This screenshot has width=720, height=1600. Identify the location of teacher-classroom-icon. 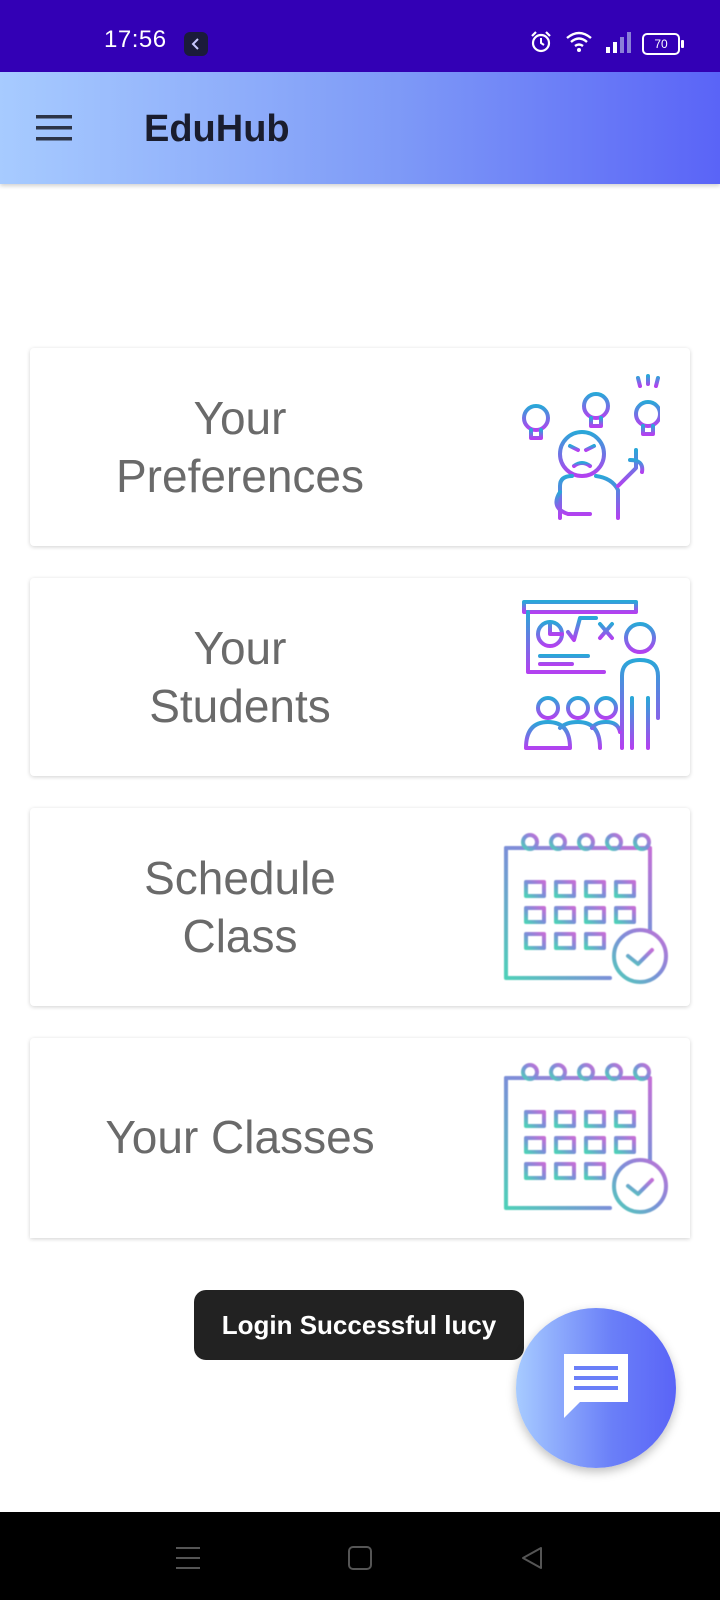
(580, 678).